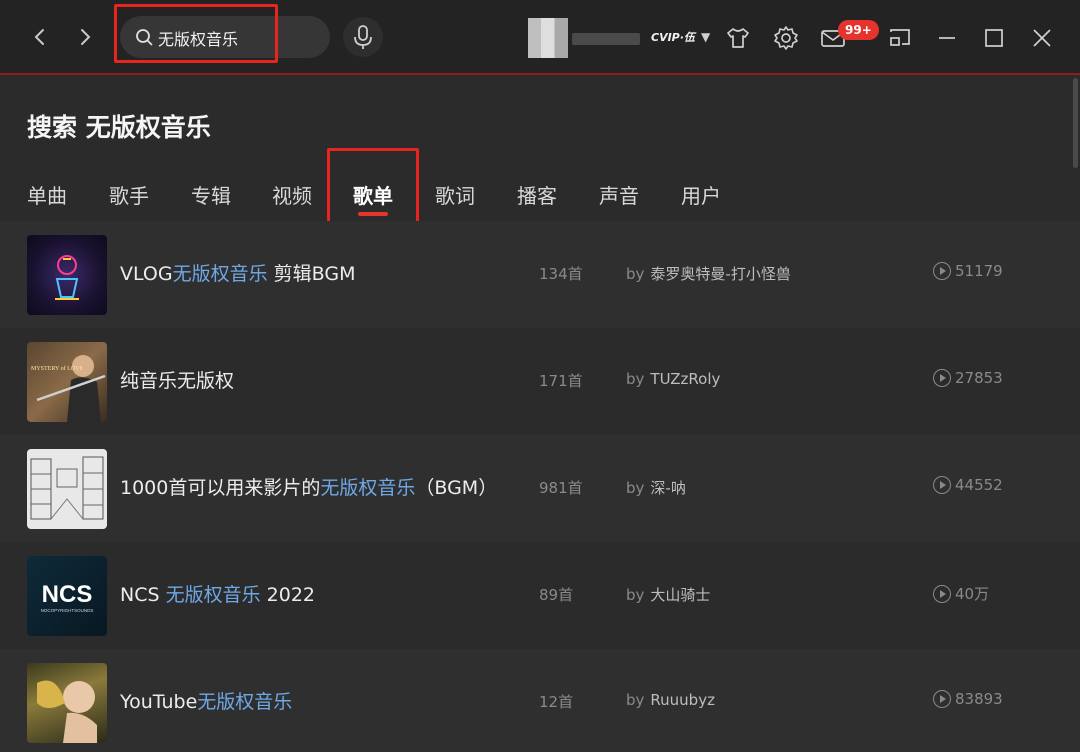 Image resolution: width=1080 pixels, height=752 pixels. What do you see at coordinates (237, 272) in the screenshot?
I see `playlist-title: VLOG无版权音乐 剪辑BGM` at bounding box center [237, 272].